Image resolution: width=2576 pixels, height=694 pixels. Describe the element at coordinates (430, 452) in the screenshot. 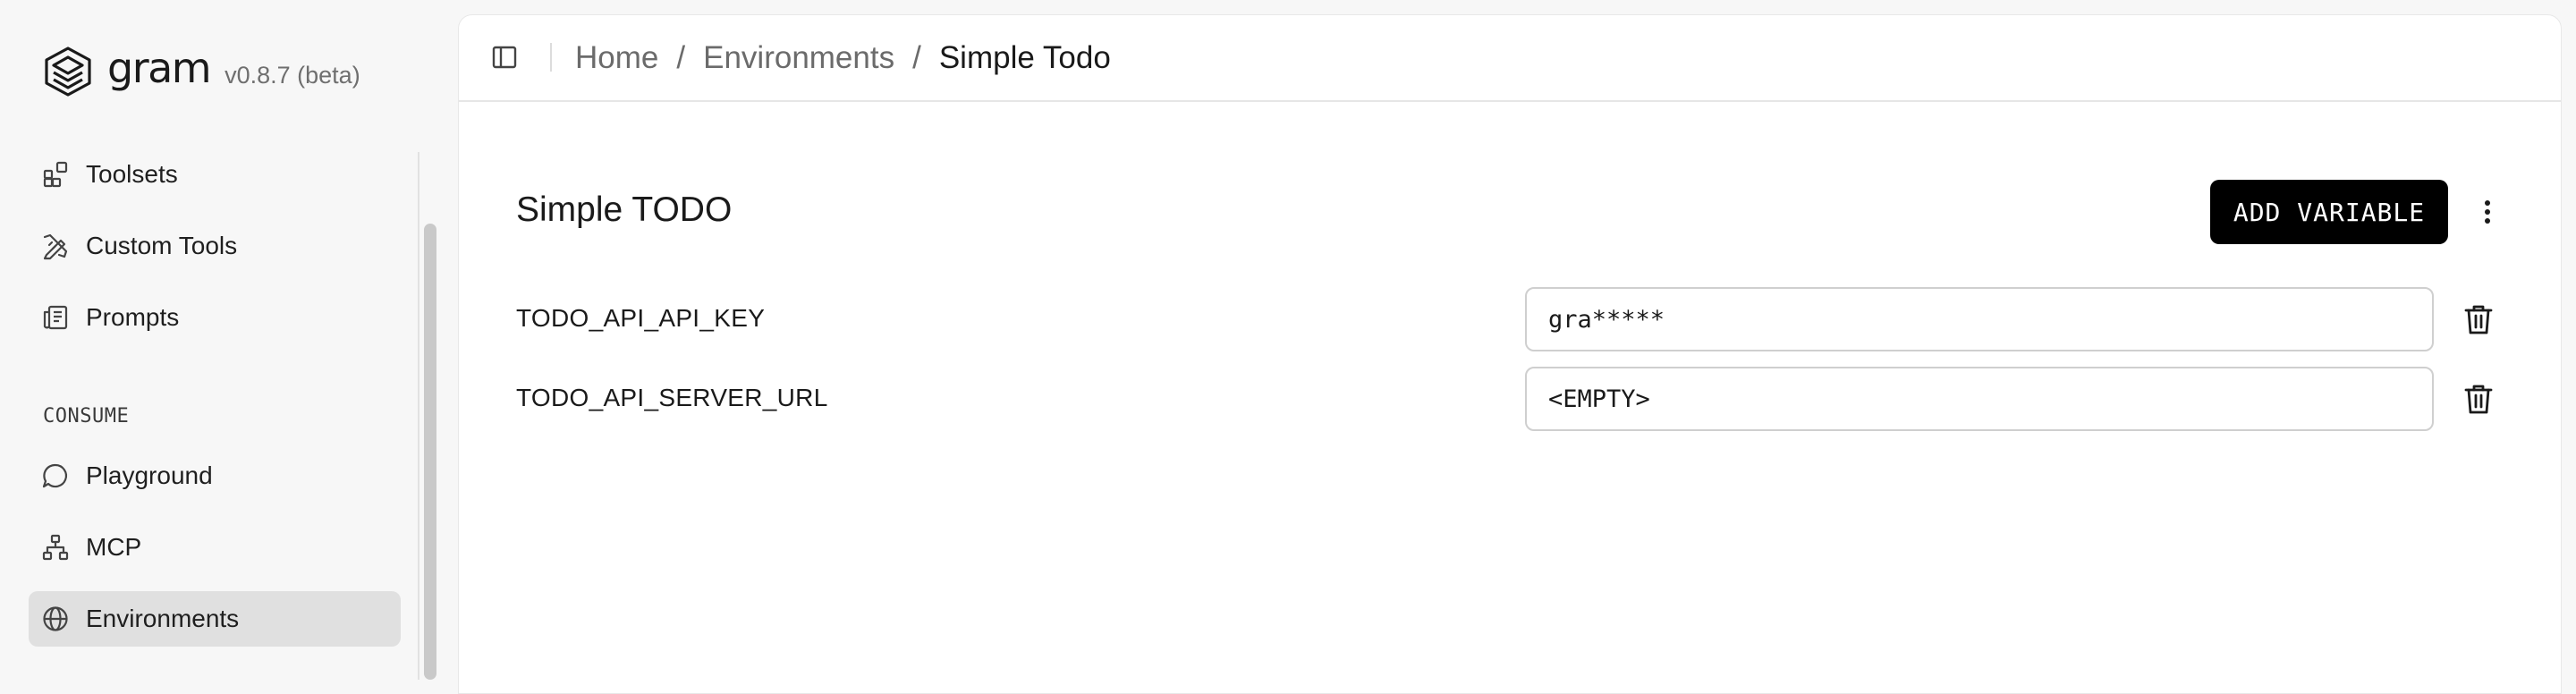

I see `sidebar-scrollbar` at that location.